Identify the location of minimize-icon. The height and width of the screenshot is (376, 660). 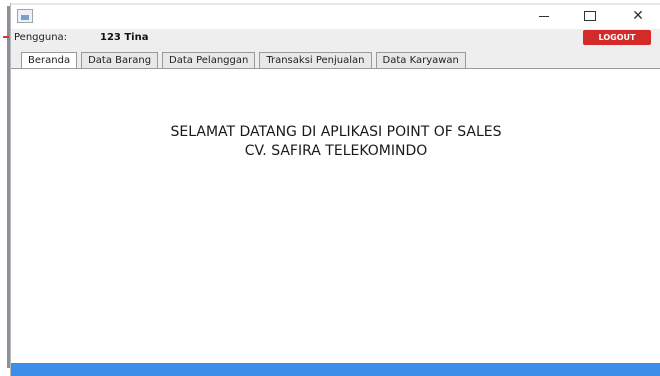
(544, 16).